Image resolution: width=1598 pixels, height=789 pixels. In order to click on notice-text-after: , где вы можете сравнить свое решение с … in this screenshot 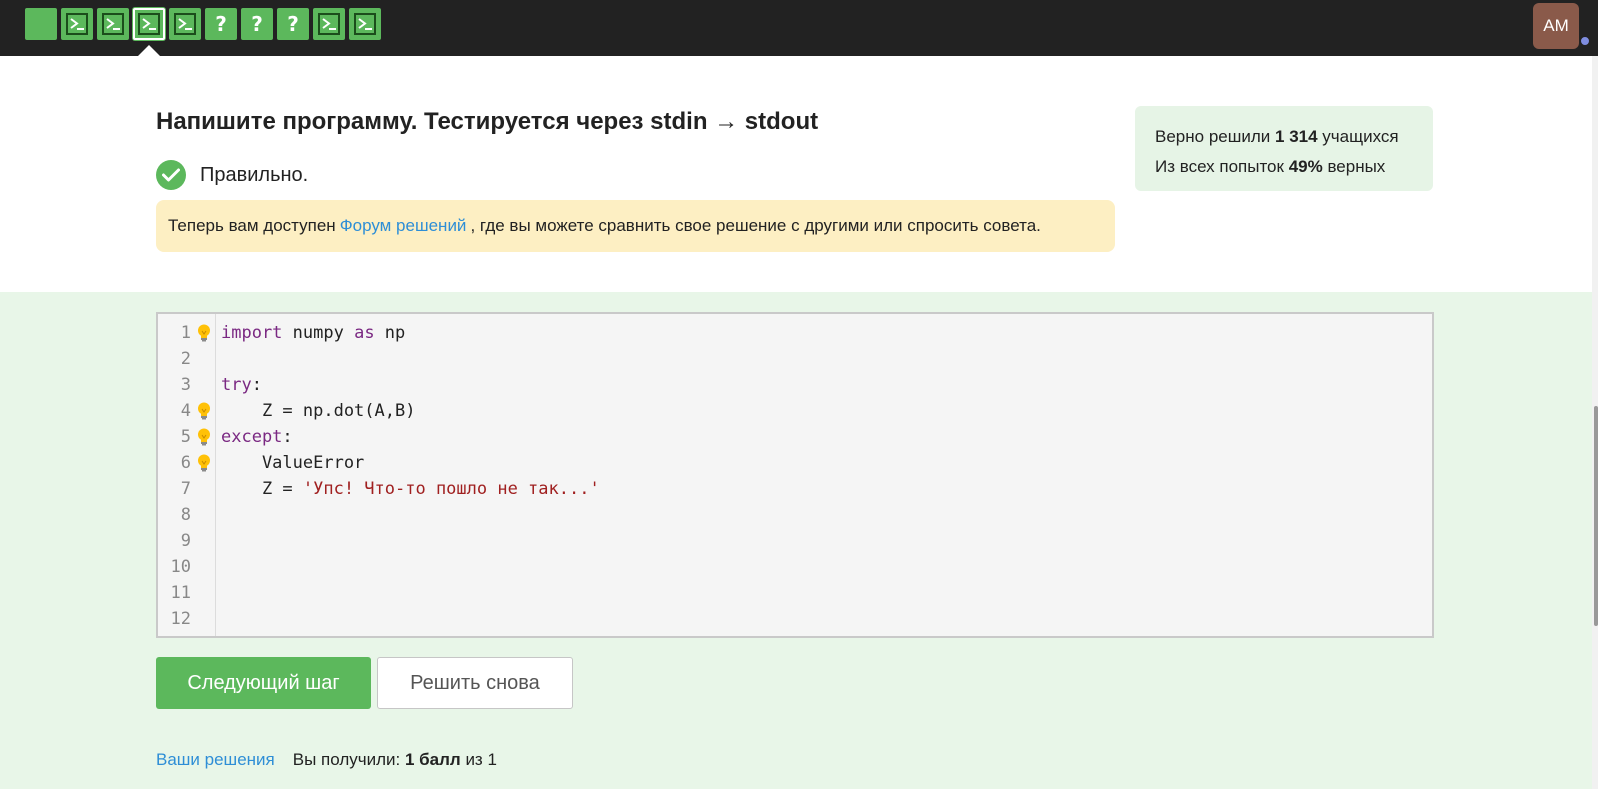, I will do `click(755, 225)`.